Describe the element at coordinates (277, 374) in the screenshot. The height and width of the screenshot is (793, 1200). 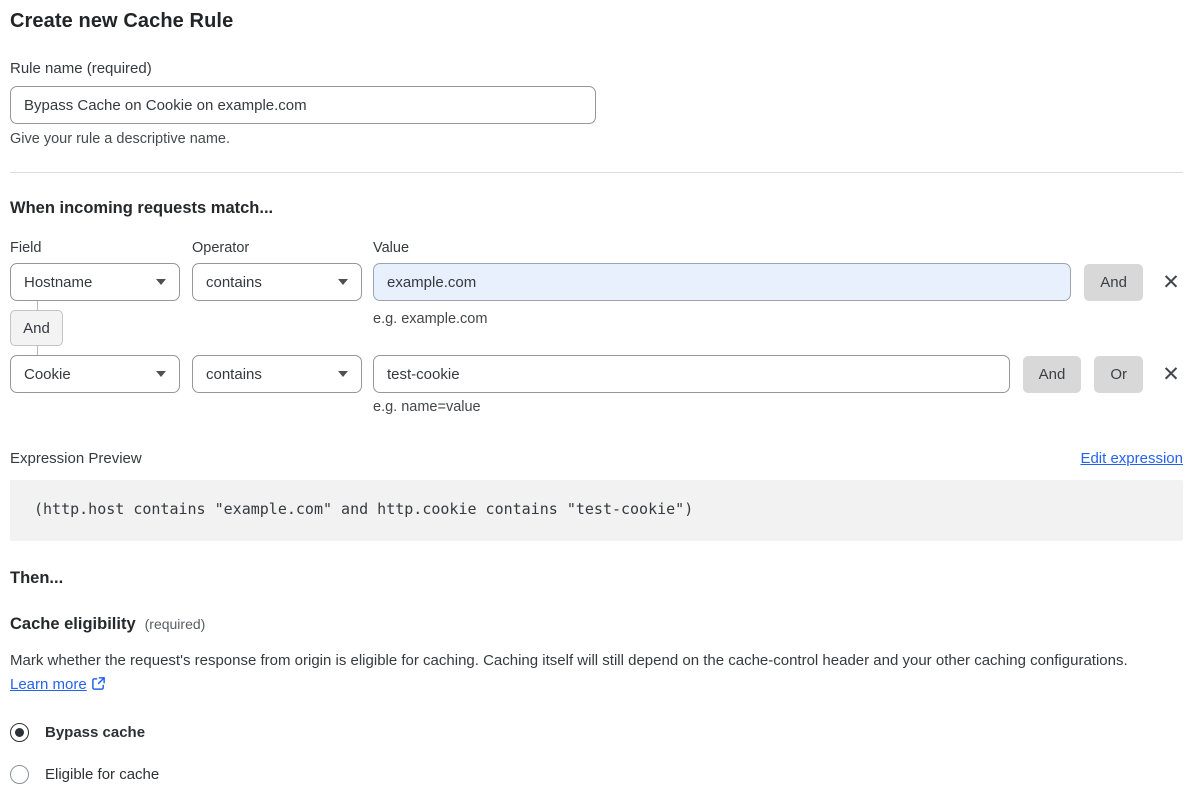
I see `operator-select-2: contains` at that location.